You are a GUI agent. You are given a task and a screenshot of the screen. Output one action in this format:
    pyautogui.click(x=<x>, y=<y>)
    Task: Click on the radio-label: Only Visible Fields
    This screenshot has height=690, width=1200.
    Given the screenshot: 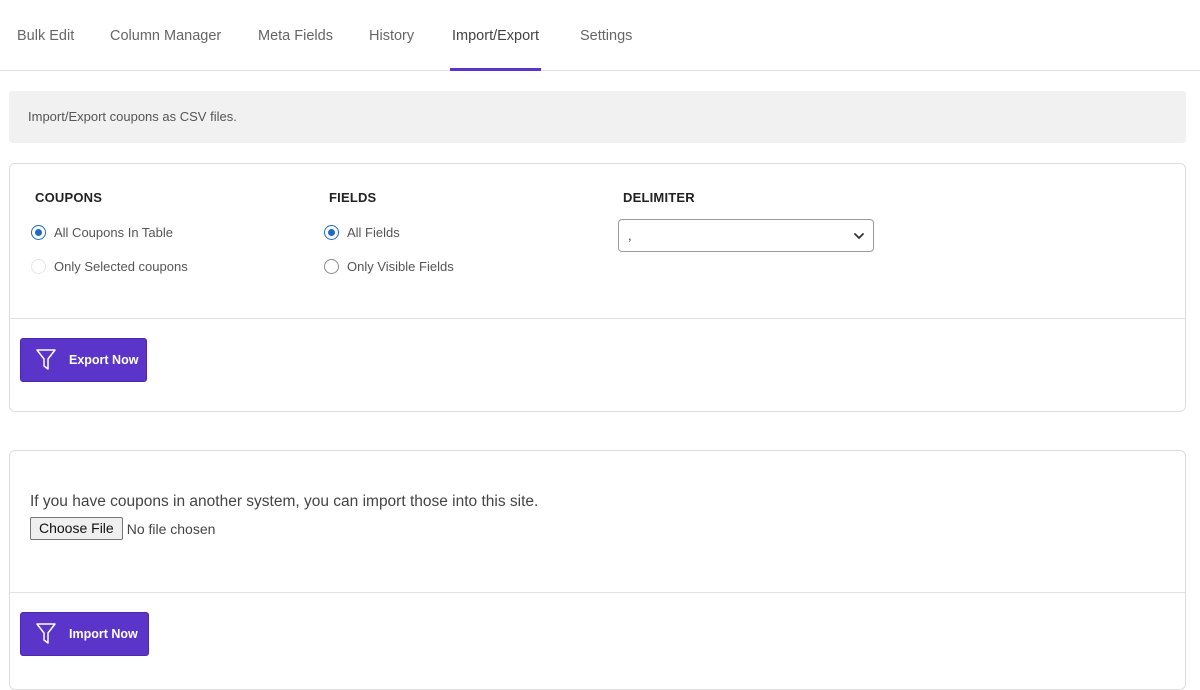 What is the action you would take?
    pyautogui.click(x=400, y=266)
    